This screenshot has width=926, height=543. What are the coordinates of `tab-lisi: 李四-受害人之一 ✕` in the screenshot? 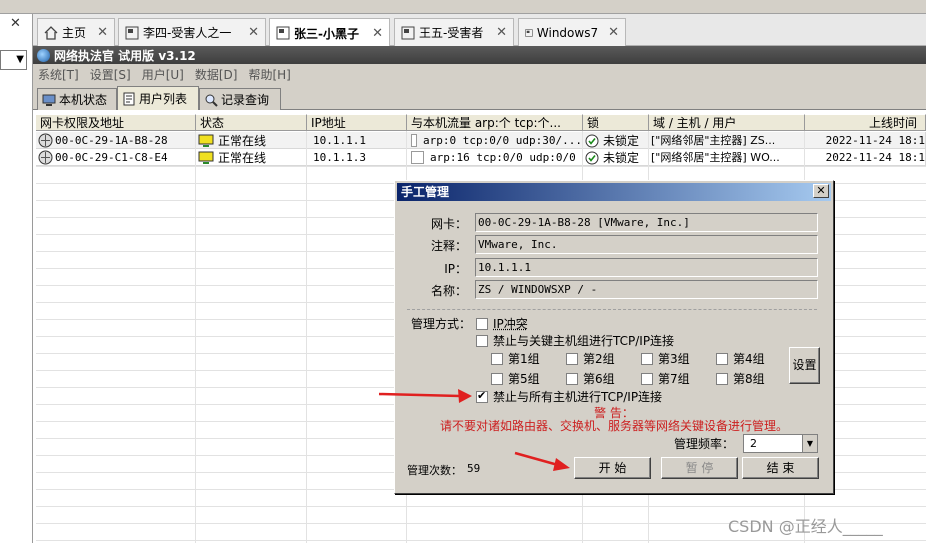 It's located at (192, 32).